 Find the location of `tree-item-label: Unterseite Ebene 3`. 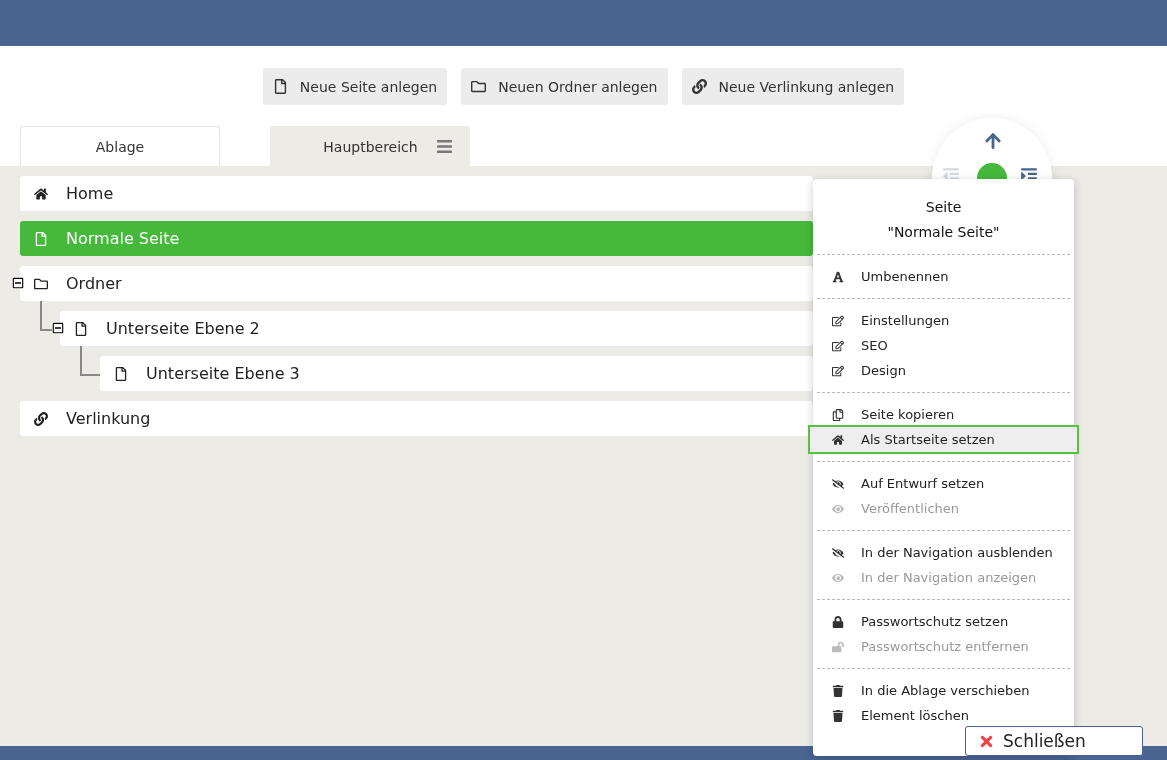

tree-item-label: Unterseite Ebene 3 is located at coordinates (223, 373).